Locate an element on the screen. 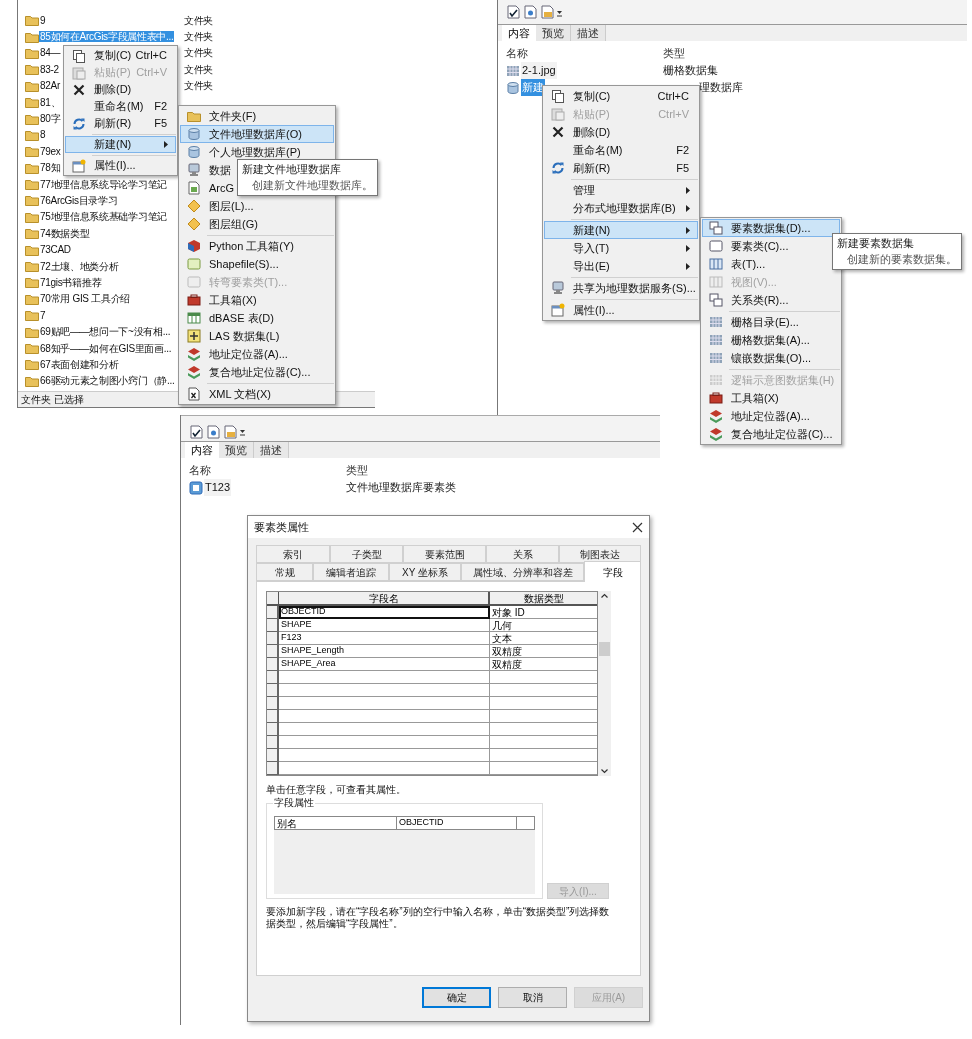  status-text: 文件夹 已选择 is located at coordinates (52, 400).